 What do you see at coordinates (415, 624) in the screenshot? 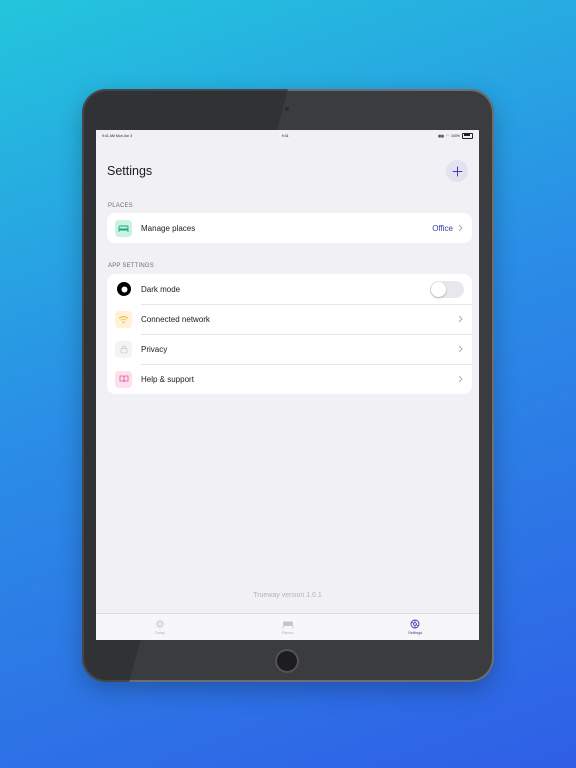
I see `gear-icon` at bounding box center [415, 624].